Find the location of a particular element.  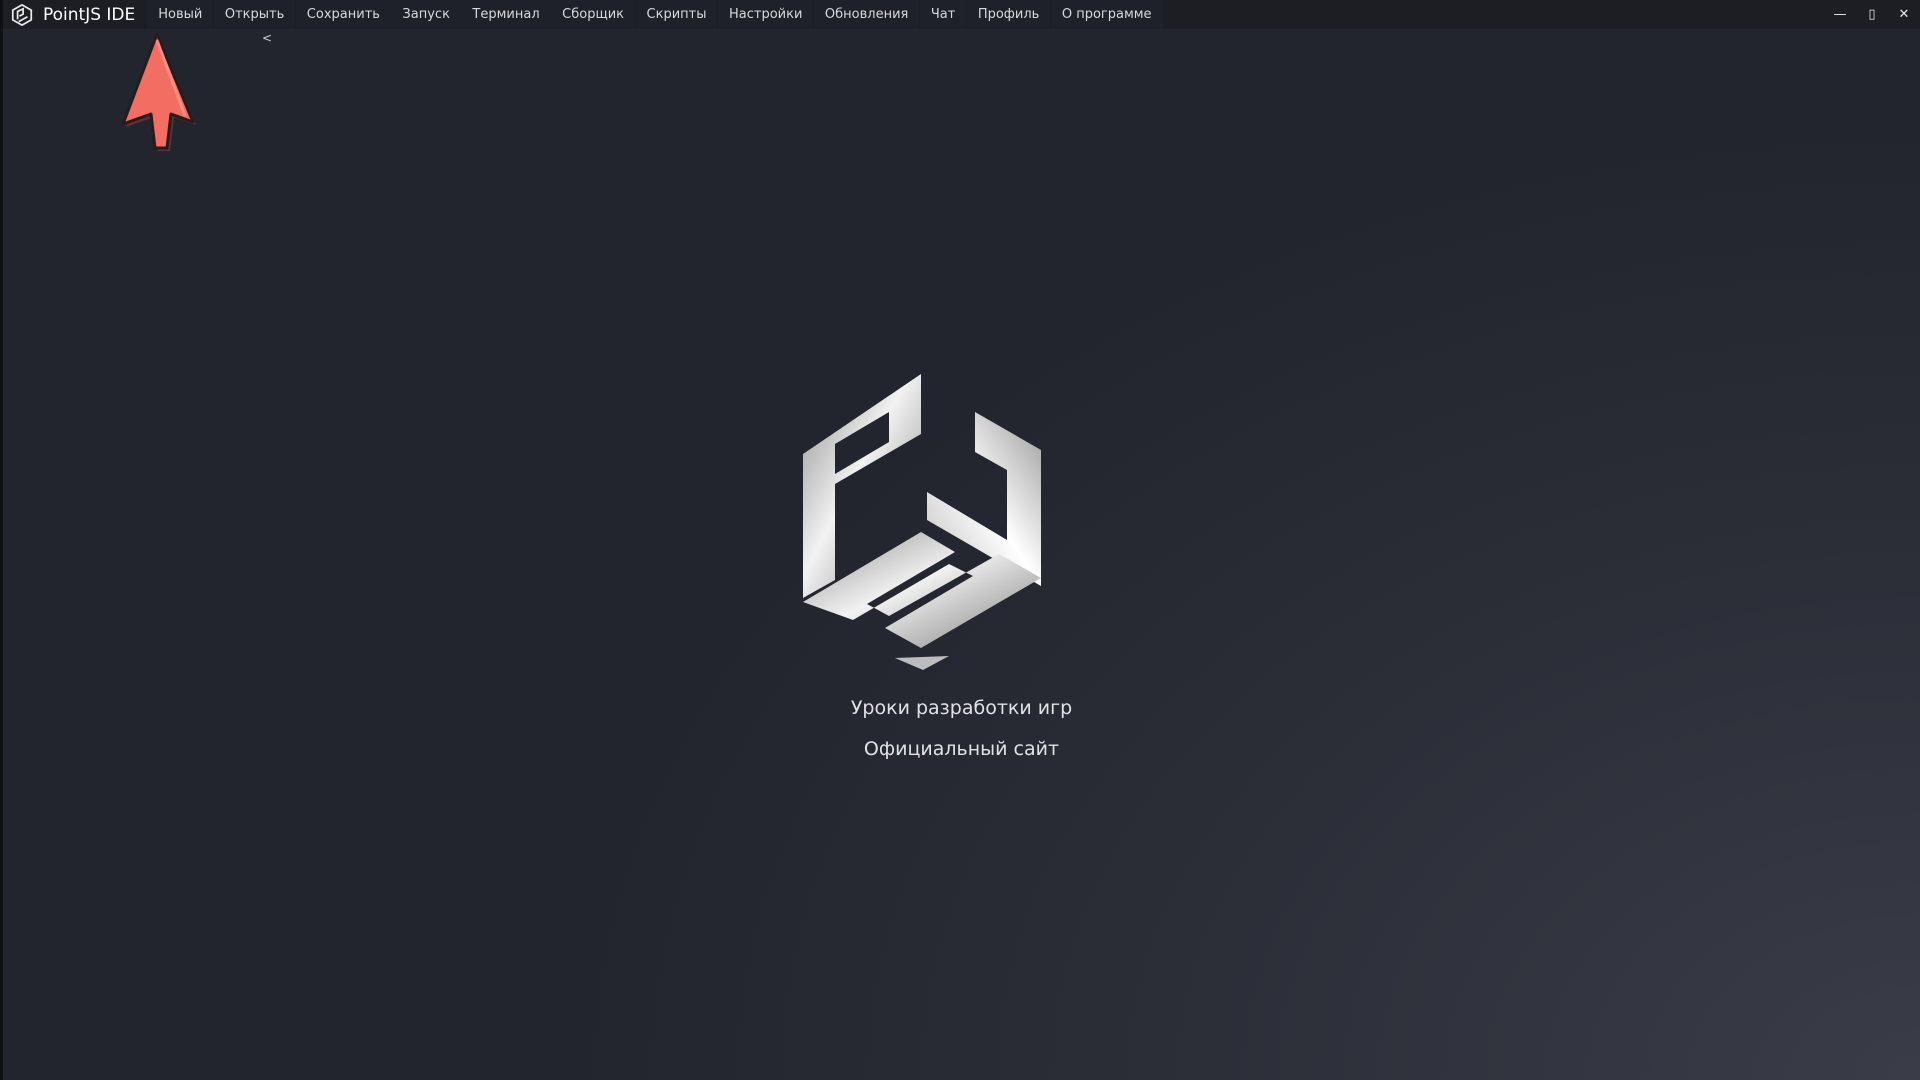

welcome-links: Уроки разработки игр Официальный сайт is located at coordinates (961, 729).